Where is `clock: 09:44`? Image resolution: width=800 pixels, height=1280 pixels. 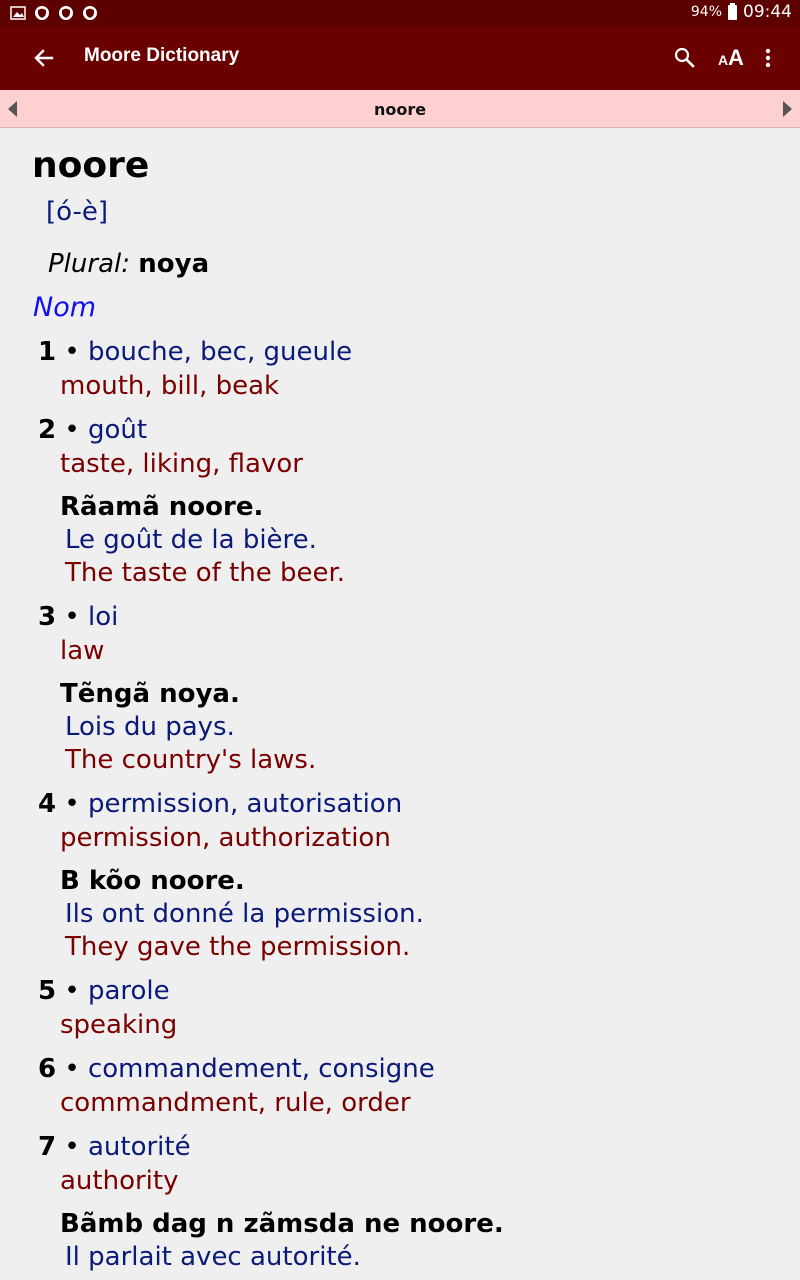 clock: 09:44 is located at coordinates (767, 12).